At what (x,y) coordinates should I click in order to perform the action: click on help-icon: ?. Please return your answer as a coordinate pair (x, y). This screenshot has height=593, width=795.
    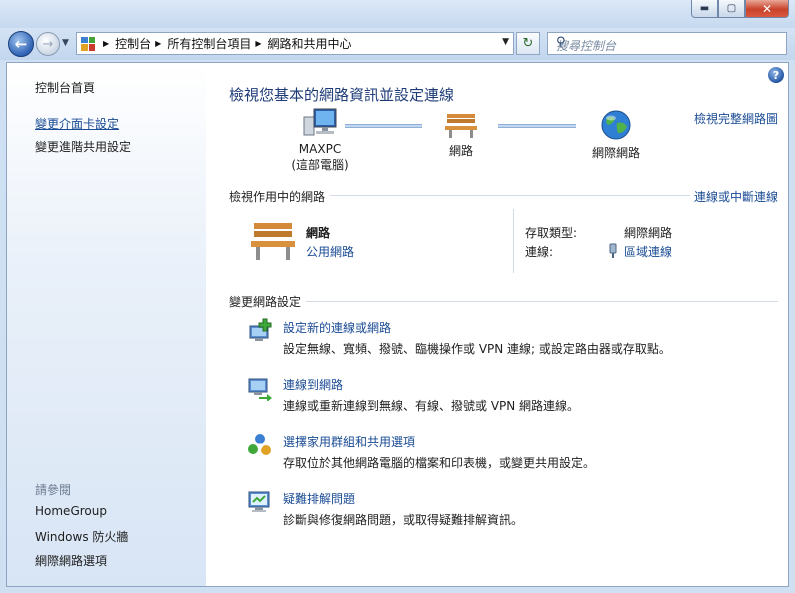
    Looking at the image, I should click on (776, 75).